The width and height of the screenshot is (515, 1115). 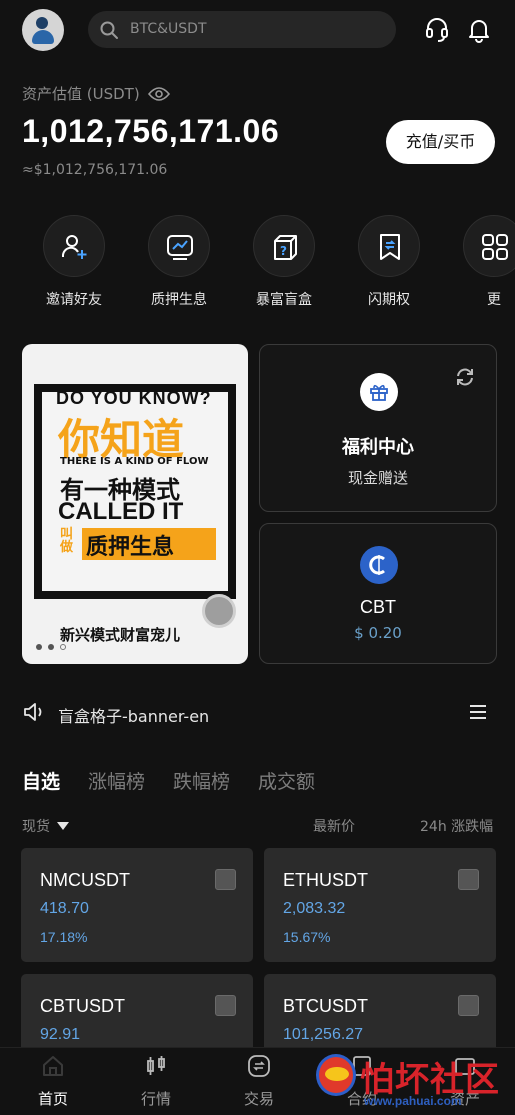 What do you see at coordinates (67, 541) in the screenshot?
I see `banner-called-cn: 叫做` at bounding box center [67, 541].